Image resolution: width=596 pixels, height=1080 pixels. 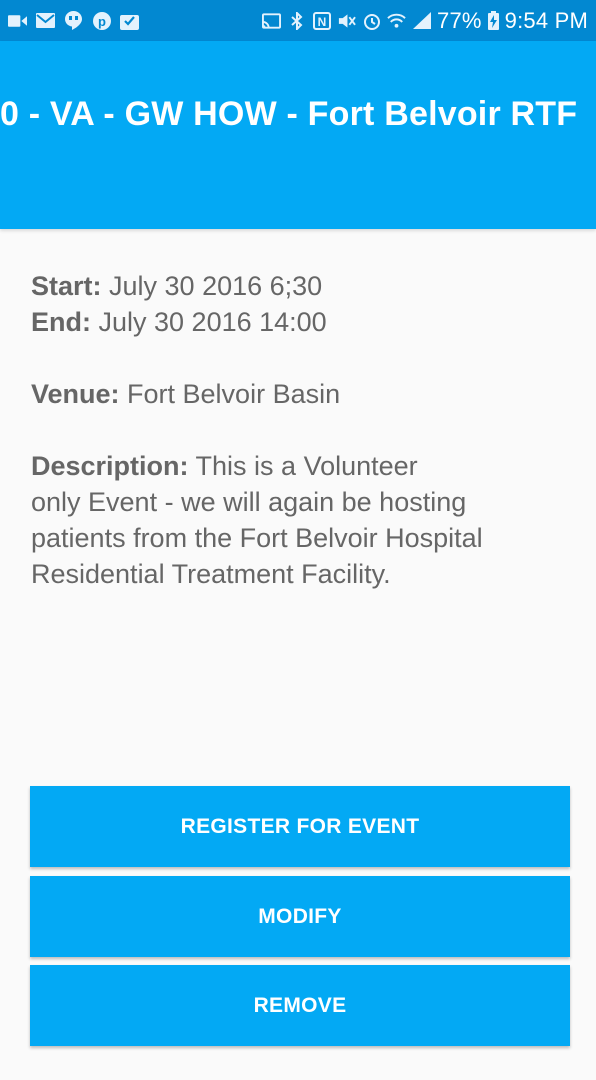 What do you see at coordinates (209, 322) in the screenshot?
I see `end-value: July 30 2016 14:00` at bounding box center [209, 322].